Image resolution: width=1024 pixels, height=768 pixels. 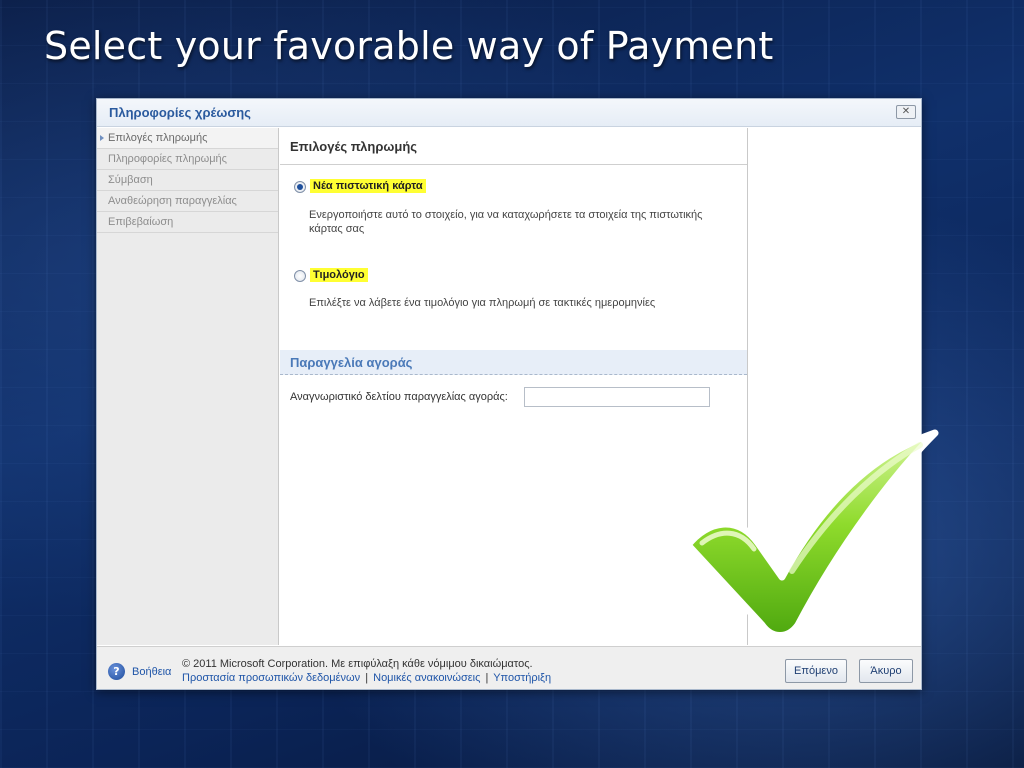 What do you see at coordinates (102, 138) in the screenshot?
I see `nav-arrow-icon` at bounding box center [102, 138].